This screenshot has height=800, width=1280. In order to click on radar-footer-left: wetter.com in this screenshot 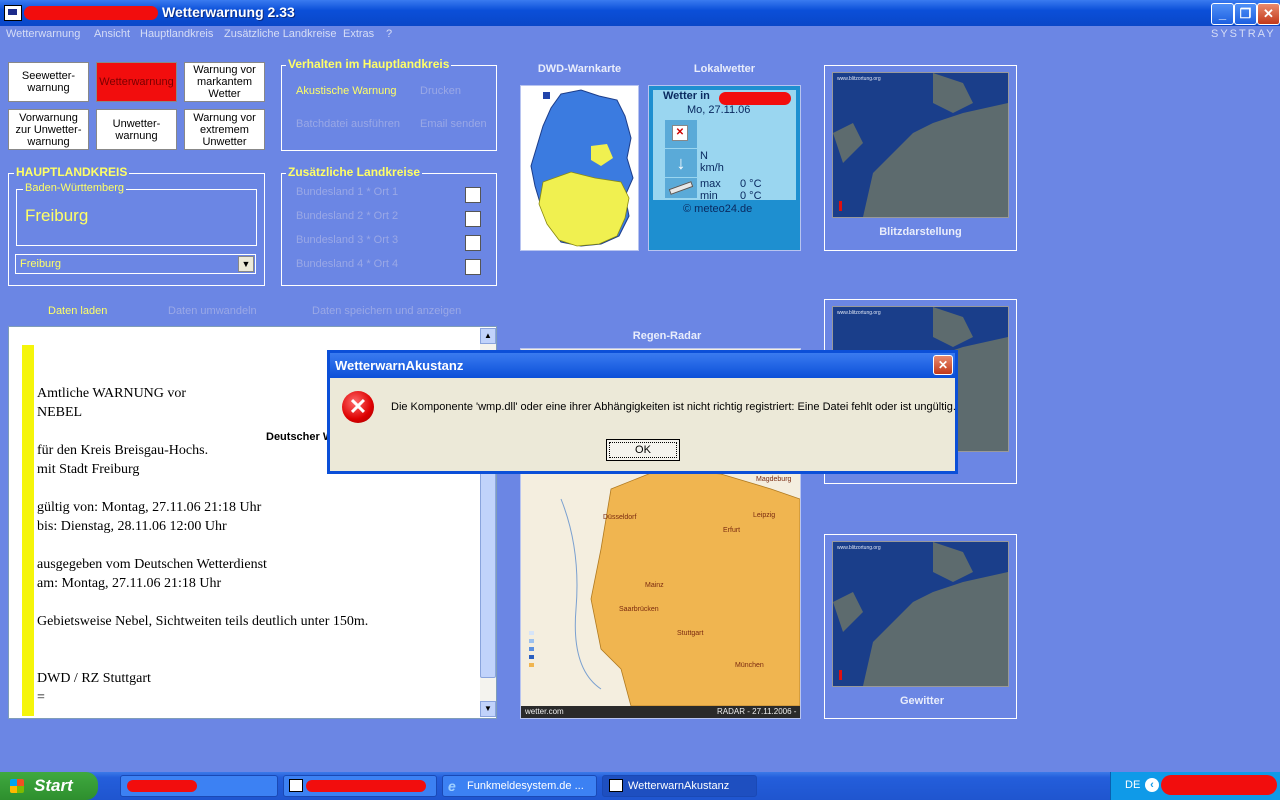, I will do `click(544, 711)`.